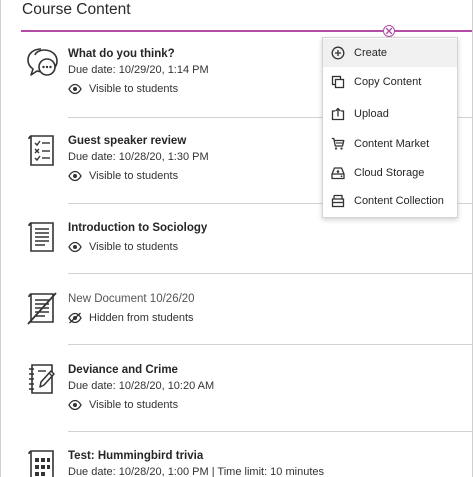 The image size is (473, 477). What do you see at coordinates (42, 379) in the screenshot?
I see `journal-icon` at bounding box center [42, 379].